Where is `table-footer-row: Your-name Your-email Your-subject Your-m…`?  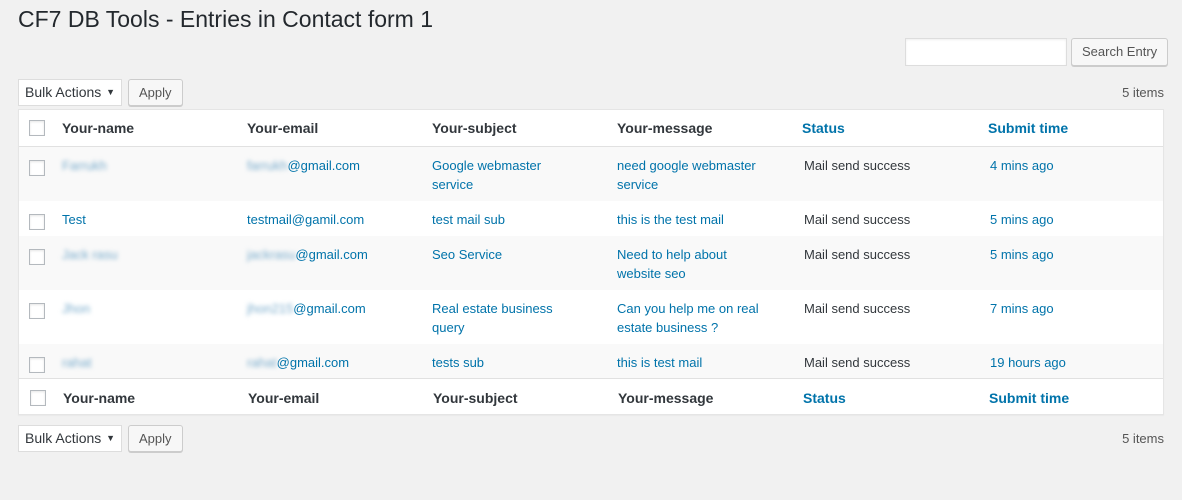 table-footer-row: Your-name Your-email Your-subject Your-m… is located at coordinates (591, 397).